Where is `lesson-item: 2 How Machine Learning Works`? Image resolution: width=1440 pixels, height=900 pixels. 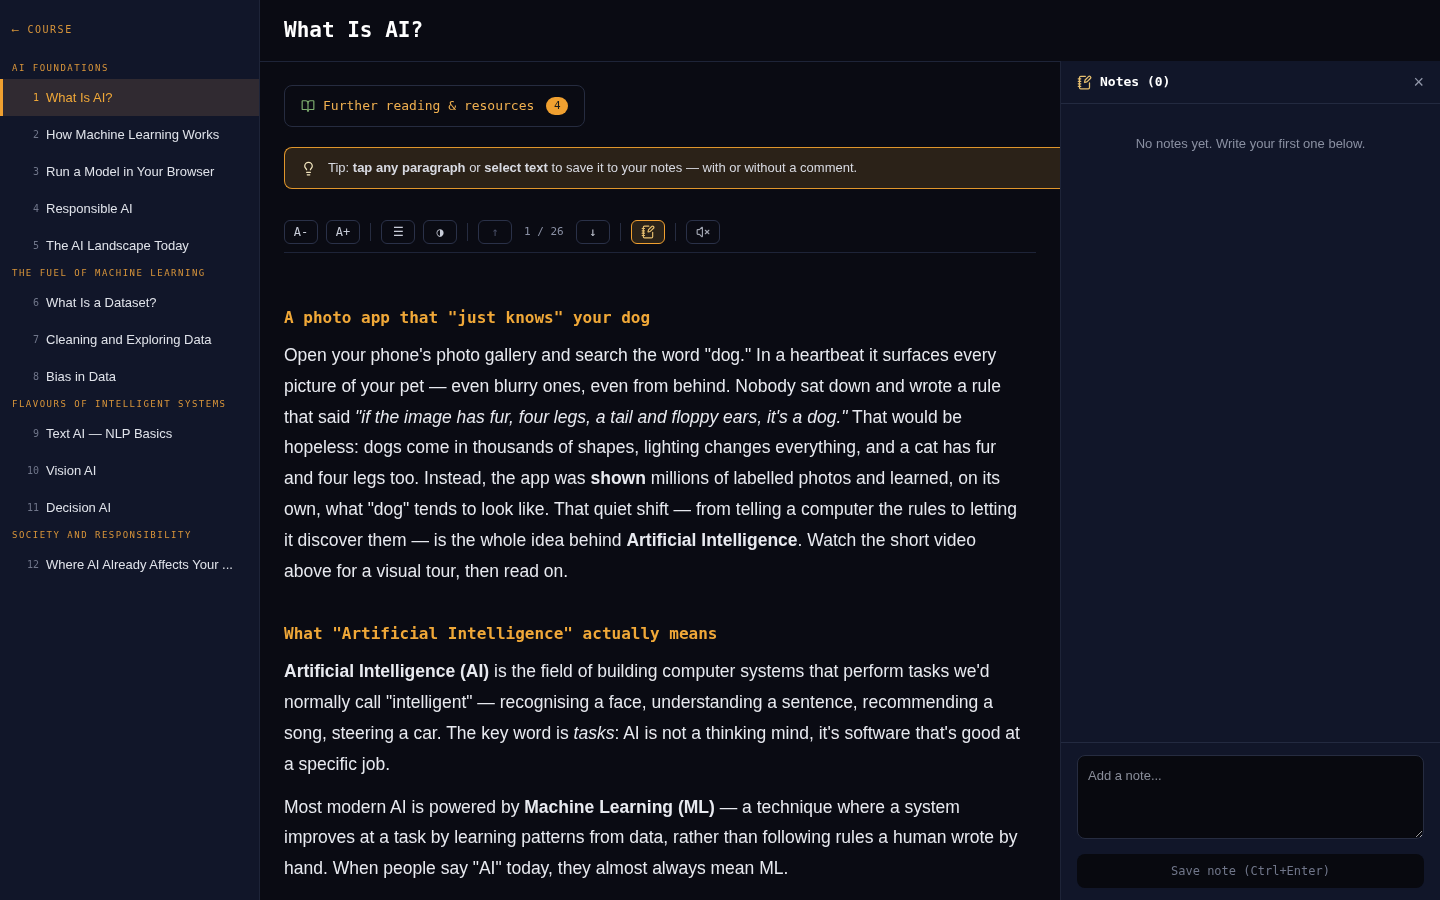
lesson-item: 2 How Machine Learning Works is located at coordinates (129, 134).